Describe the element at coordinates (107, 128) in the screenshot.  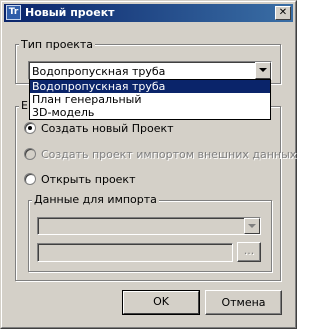
I see `radio-create-new-label: Создать новый Проект` at that location.